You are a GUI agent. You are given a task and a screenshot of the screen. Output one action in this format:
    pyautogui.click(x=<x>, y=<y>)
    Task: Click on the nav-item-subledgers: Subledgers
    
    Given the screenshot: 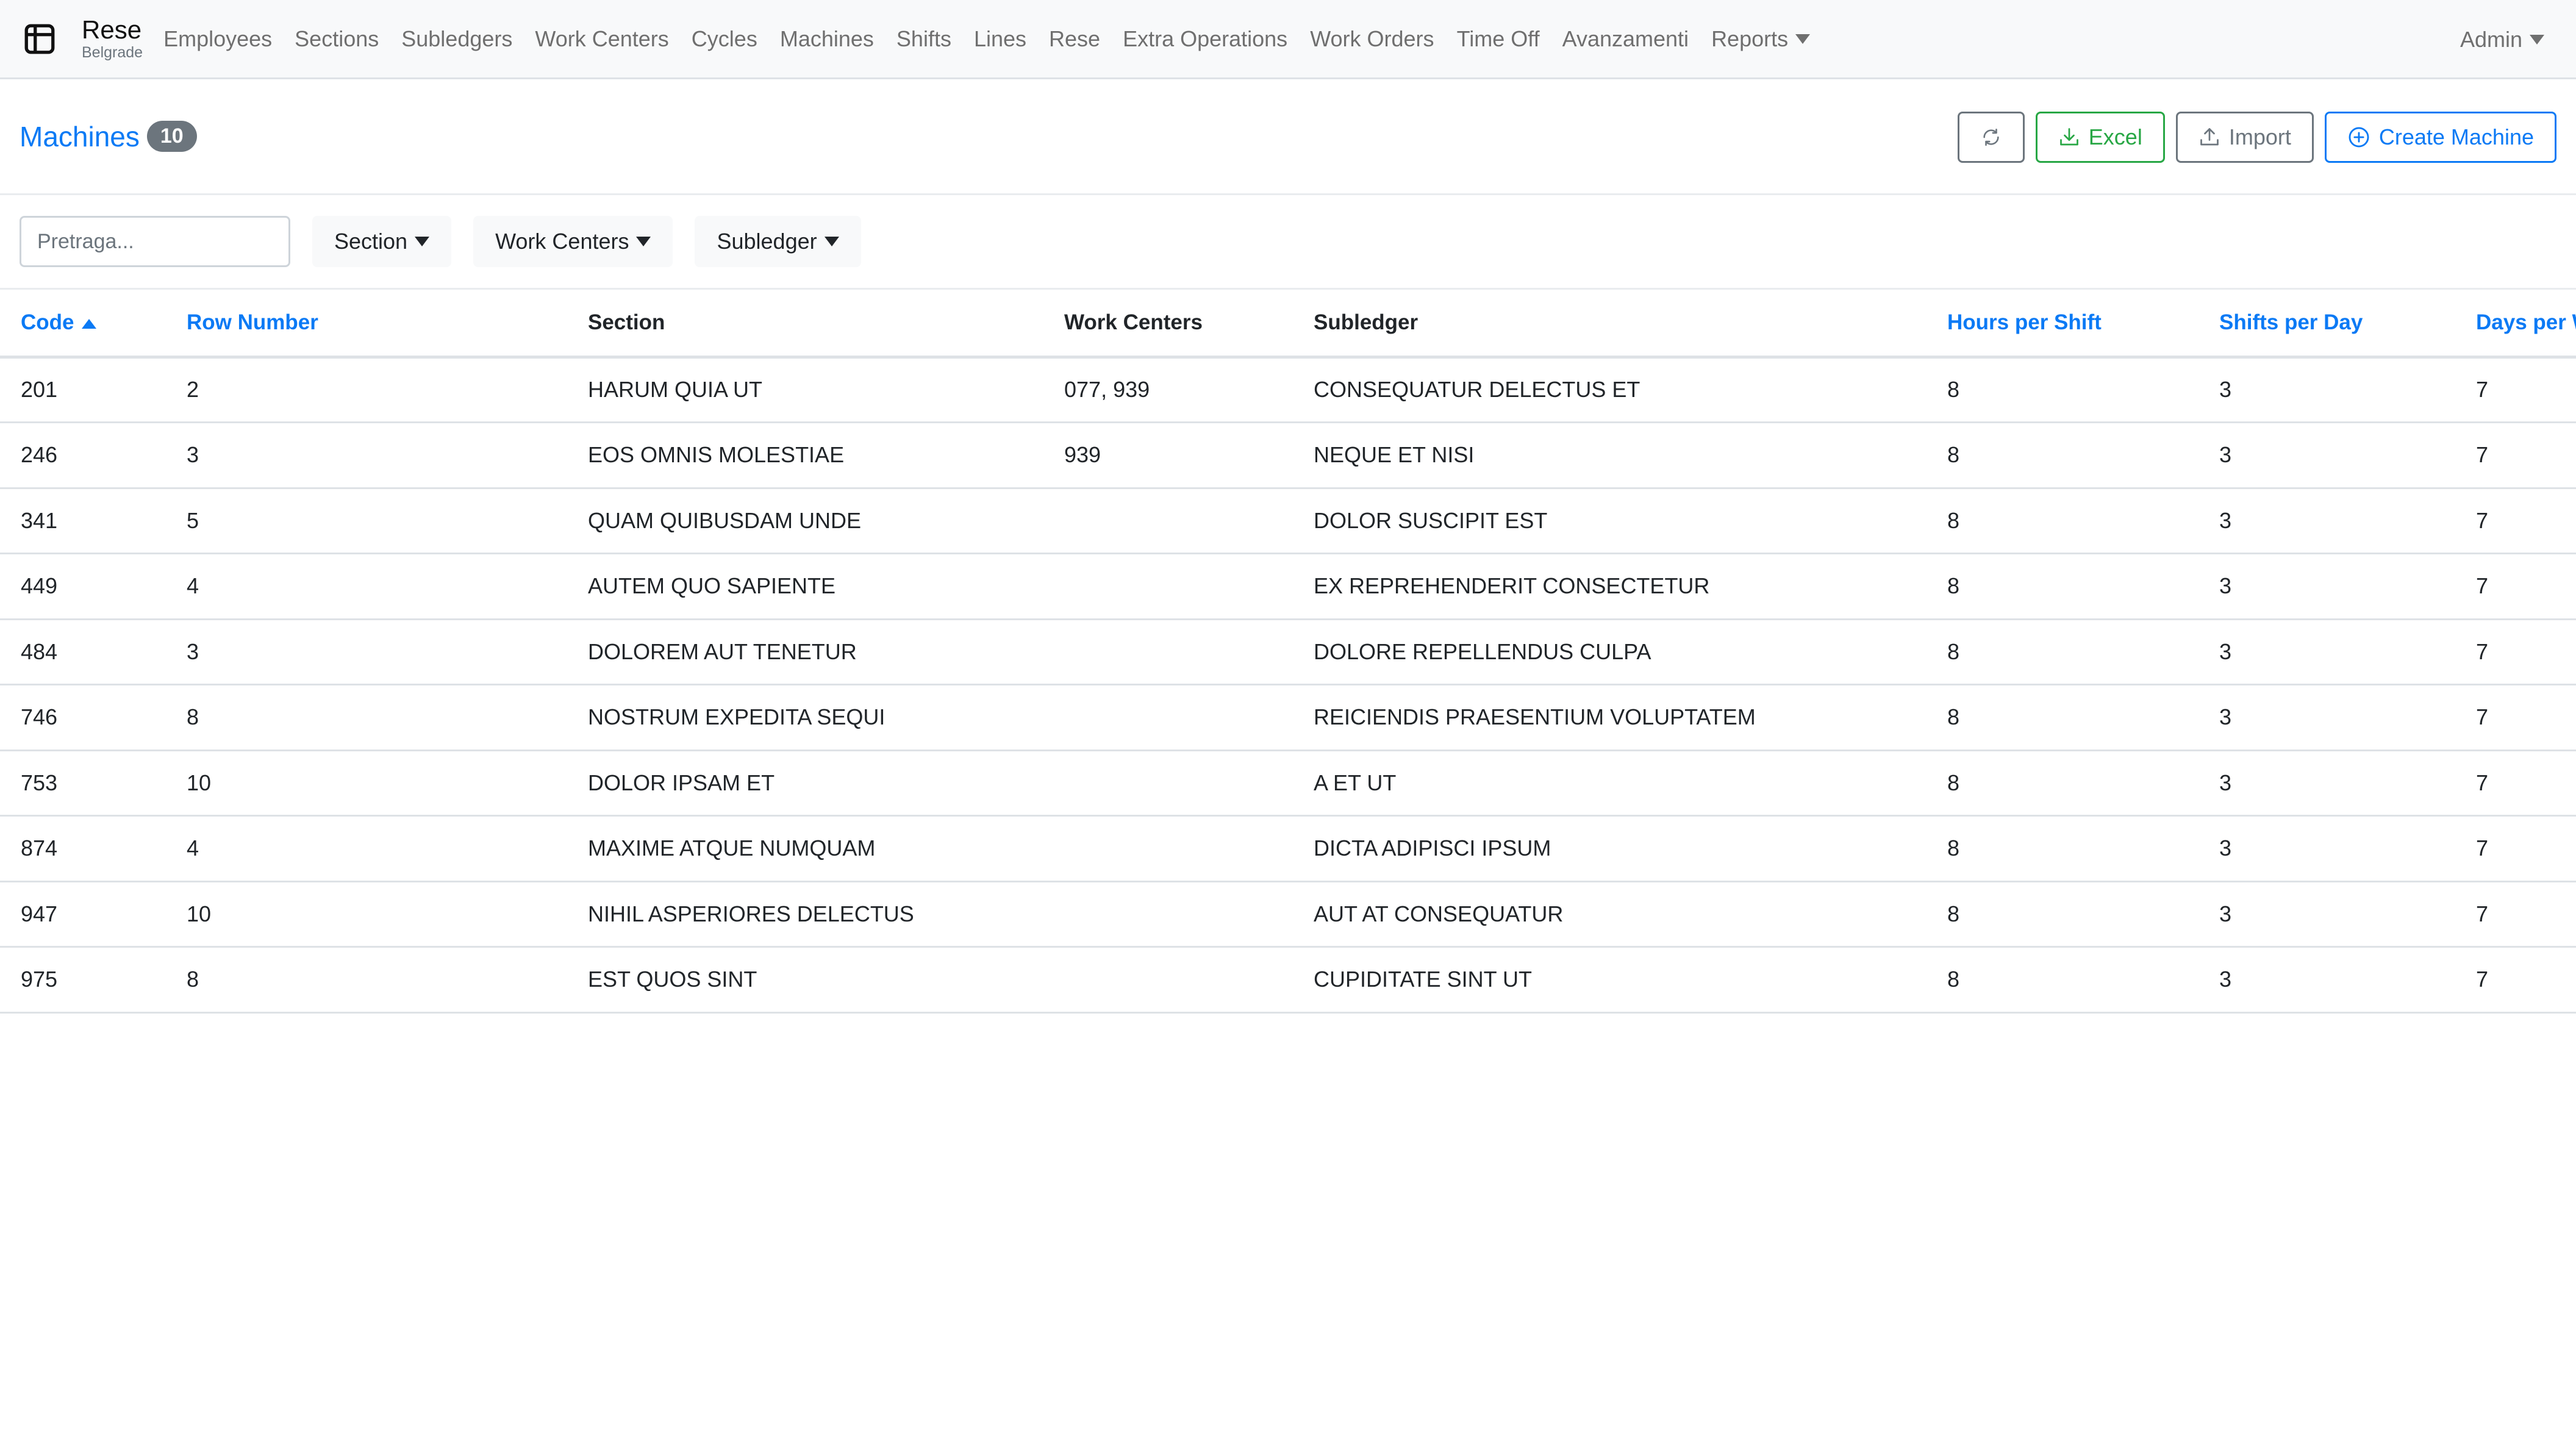 What is the action you would take?
    pyautogui.click(x=457, y=39)
    